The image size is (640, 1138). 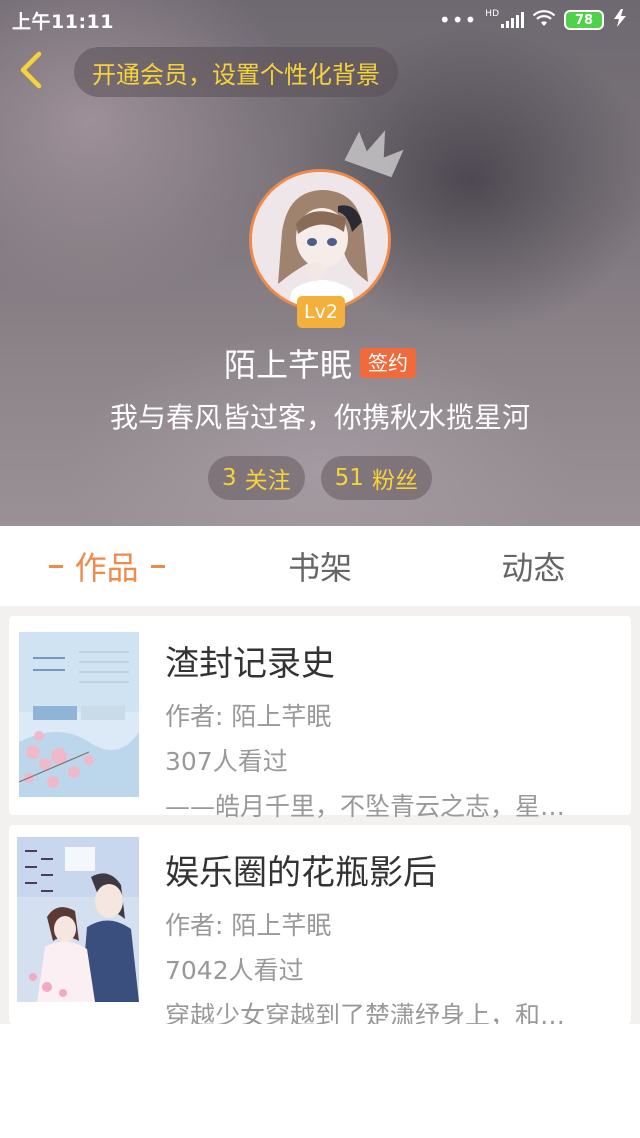 I want to click on active-tab-dash-left, so click(x=55, y=566).